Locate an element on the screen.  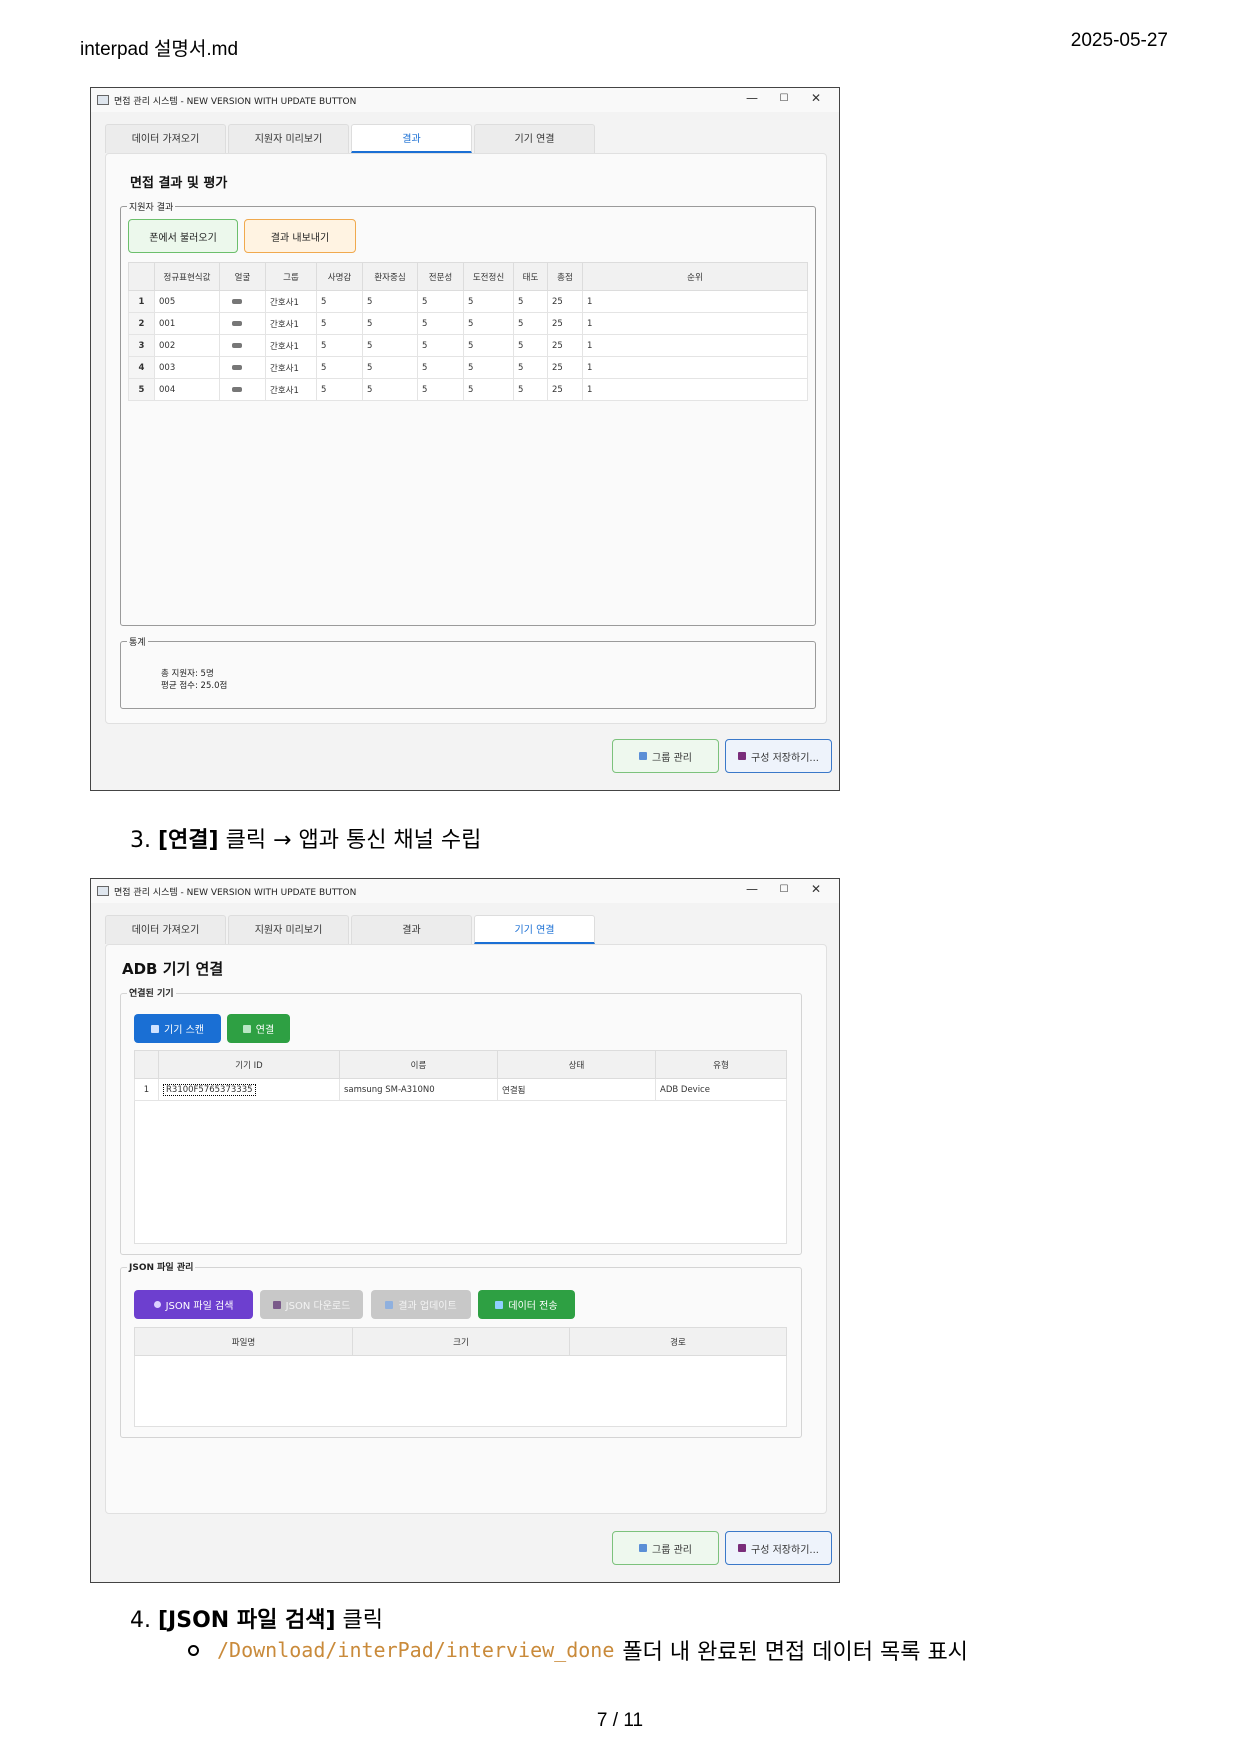
cell-device-id: R3100F5765373335 is located at coordinates (249, 1089).